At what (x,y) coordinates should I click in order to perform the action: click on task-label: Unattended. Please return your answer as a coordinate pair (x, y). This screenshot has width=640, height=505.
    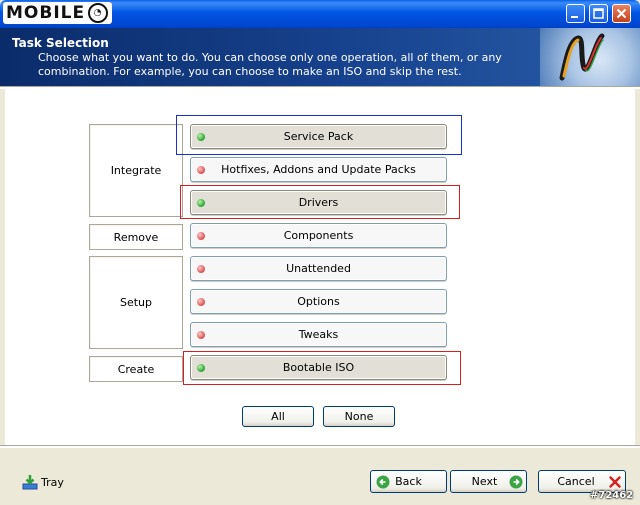
    Looking at the image, I should click on (318, 268).